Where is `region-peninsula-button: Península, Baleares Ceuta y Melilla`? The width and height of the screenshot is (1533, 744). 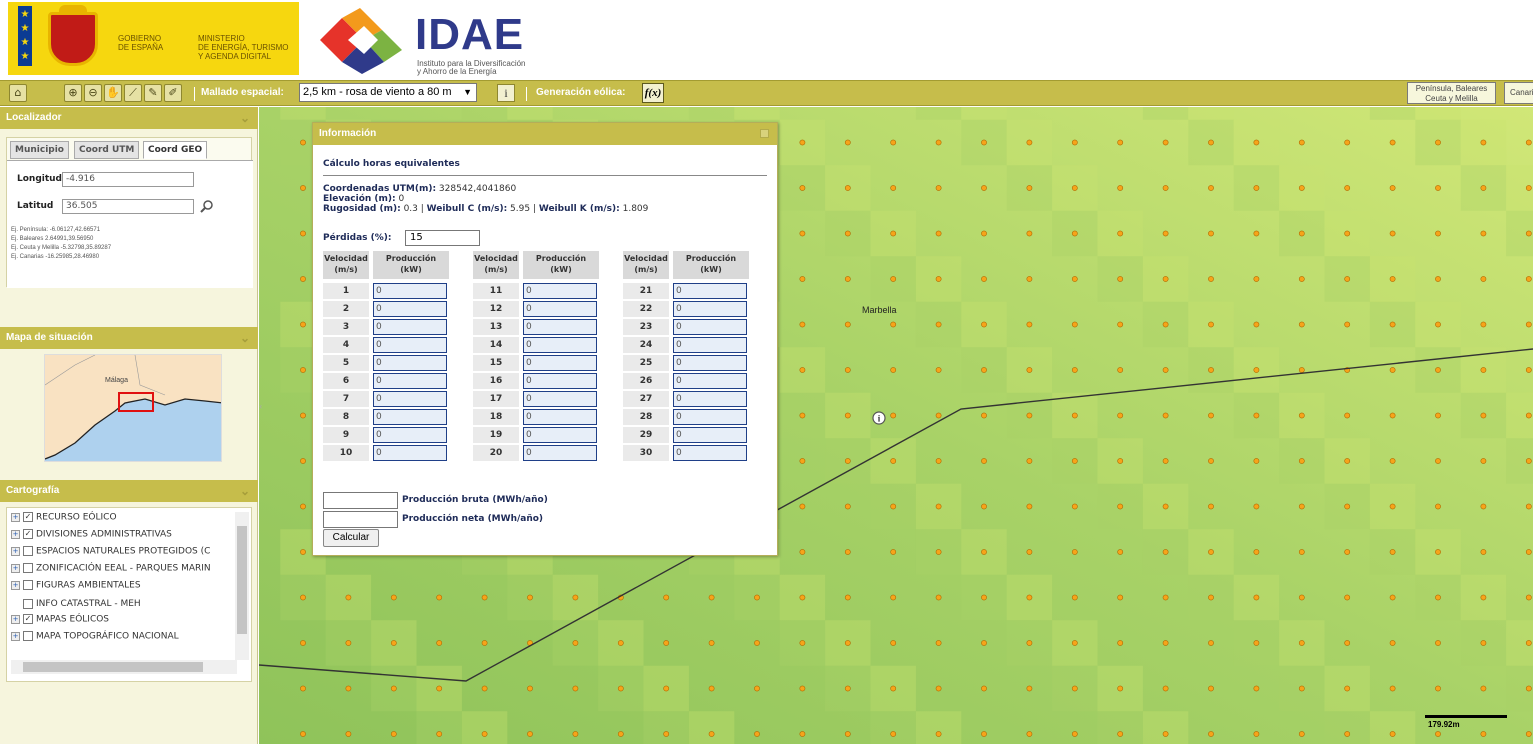
region-peninsula-button: Península, Baleares Ceuta y Melilla is located at coordinates (1451, 93).